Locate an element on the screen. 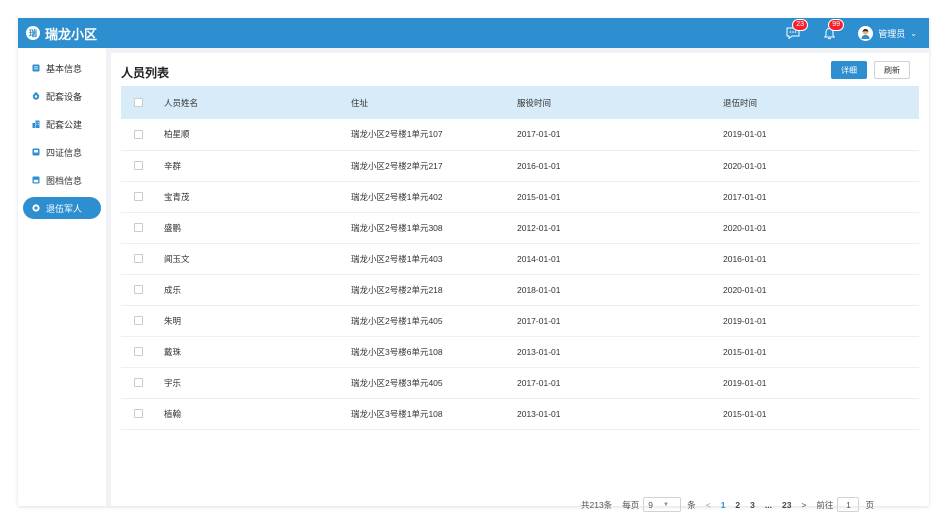 This screenshot has height=519, width=947. device-icon is located at coordinates (36, 96).